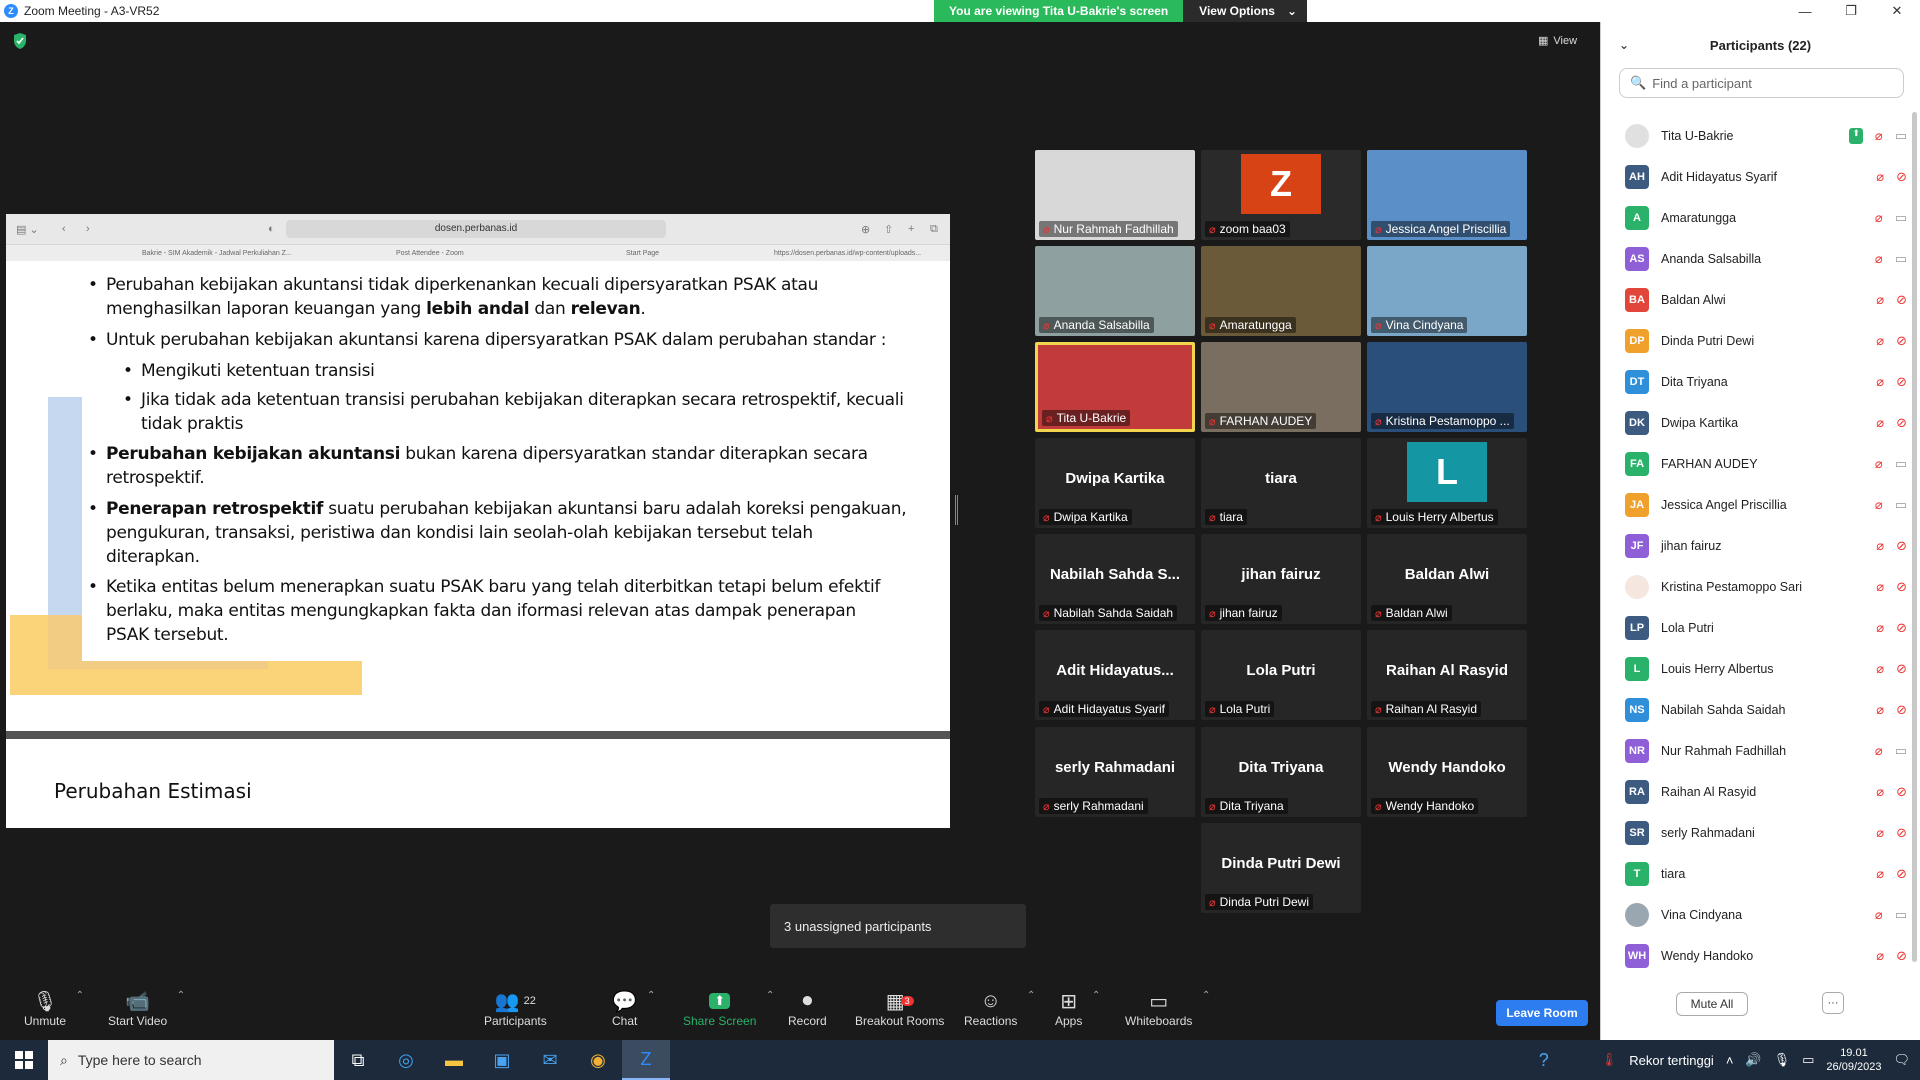  I want to click on participants-button: 👥 22 Participants, so click(515, 1008).